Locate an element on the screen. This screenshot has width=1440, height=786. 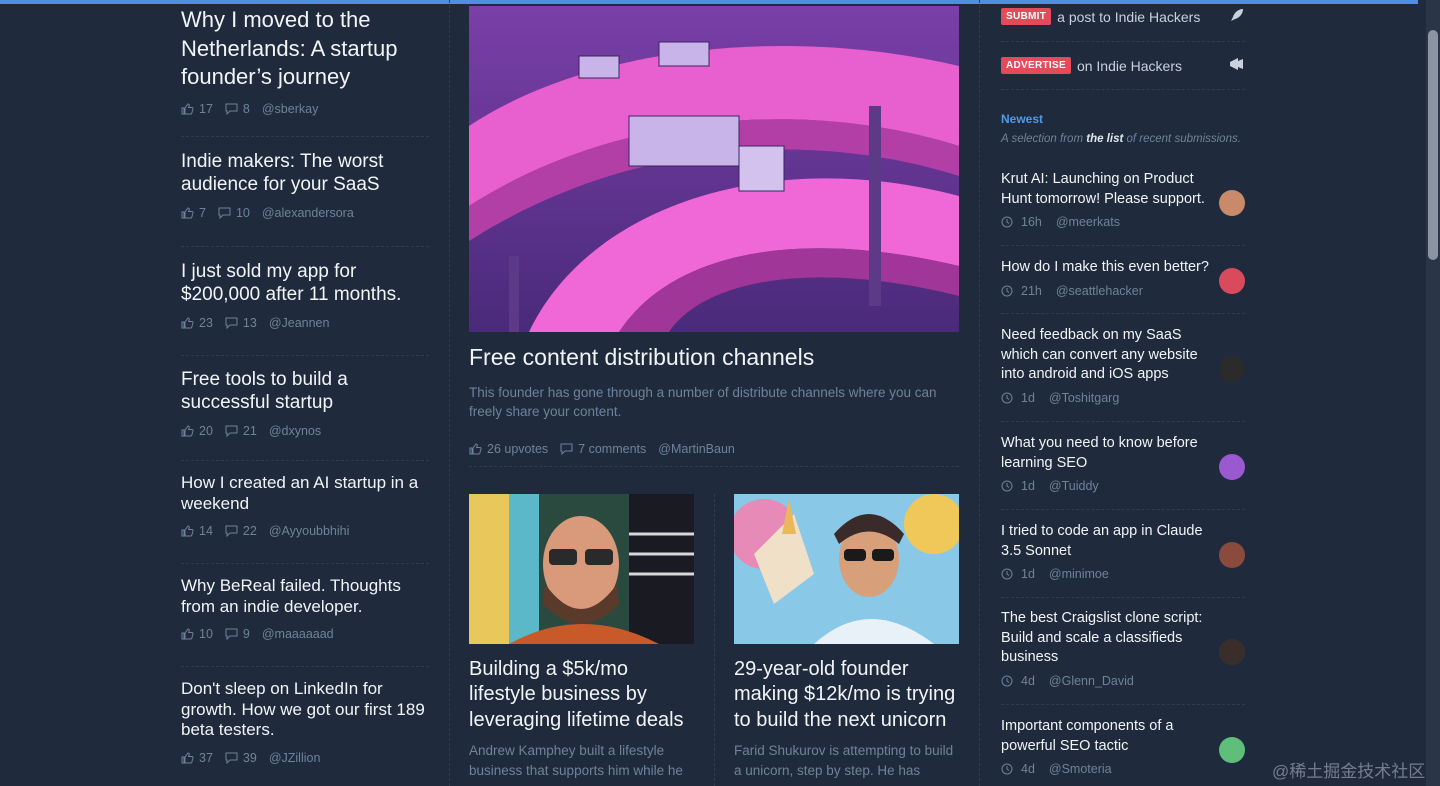
post-meta: 14 22 @Ayyoubbhihi is located at coordinates (306, 531).